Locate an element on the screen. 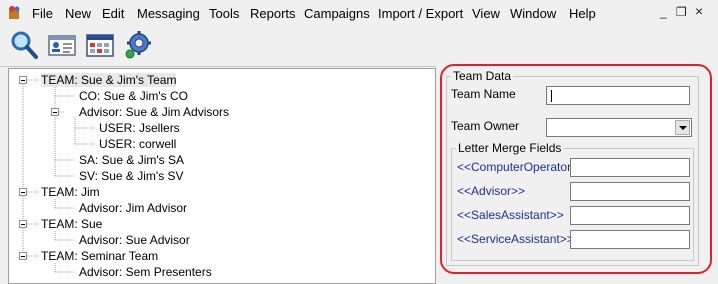 The height and width of the screenshot is (284, 718). team-owner-label: Team Owner is located at coordinates (485, 126).